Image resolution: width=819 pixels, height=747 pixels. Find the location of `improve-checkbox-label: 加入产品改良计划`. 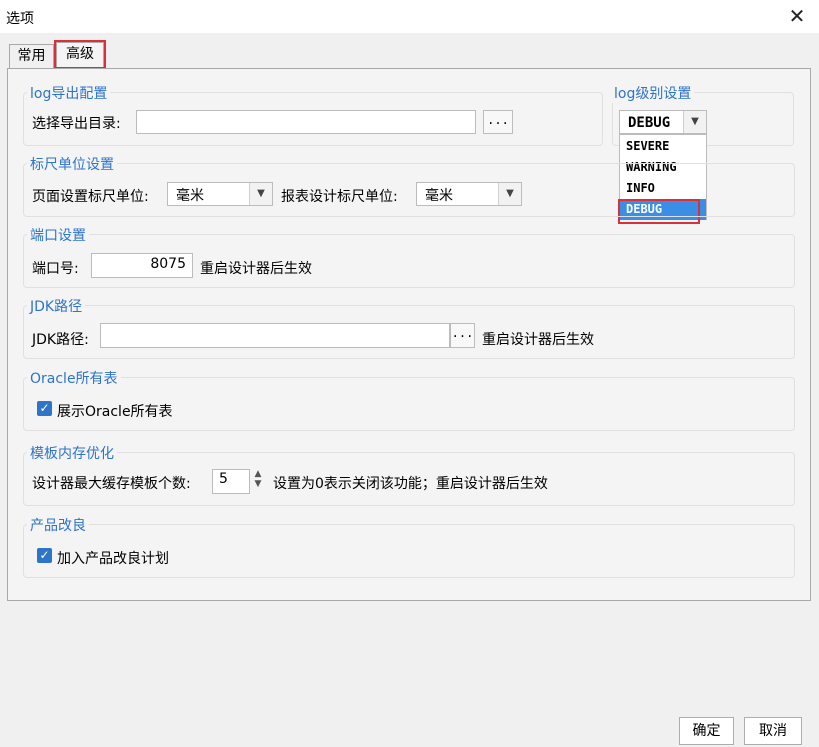

improve-checkbox-label: 加入产品改良计划 is located at coordinates (113, 559).